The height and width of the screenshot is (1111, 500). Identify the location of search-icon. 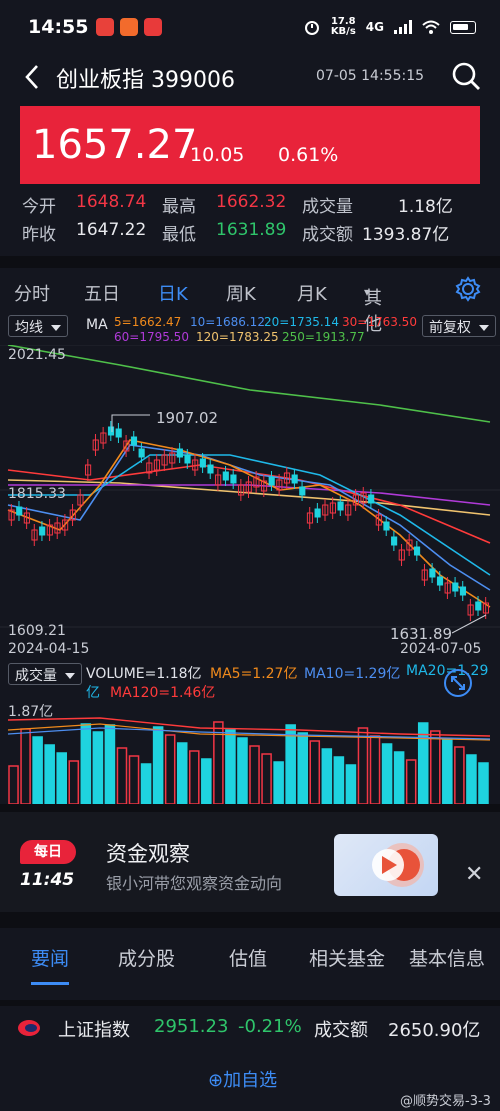
(466, 76).